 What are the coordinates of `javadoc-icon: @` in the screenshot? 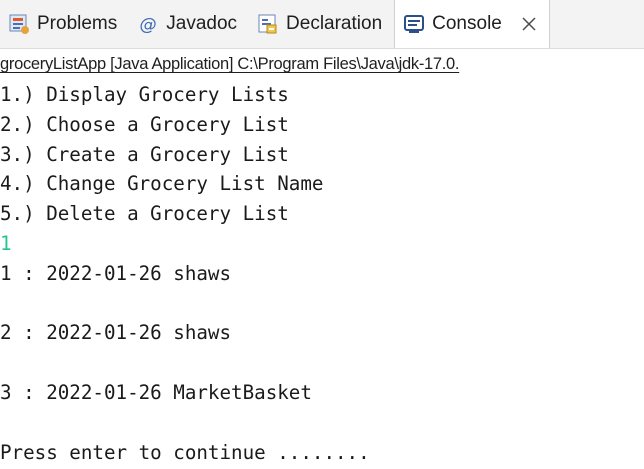 It's located at (148, 24).